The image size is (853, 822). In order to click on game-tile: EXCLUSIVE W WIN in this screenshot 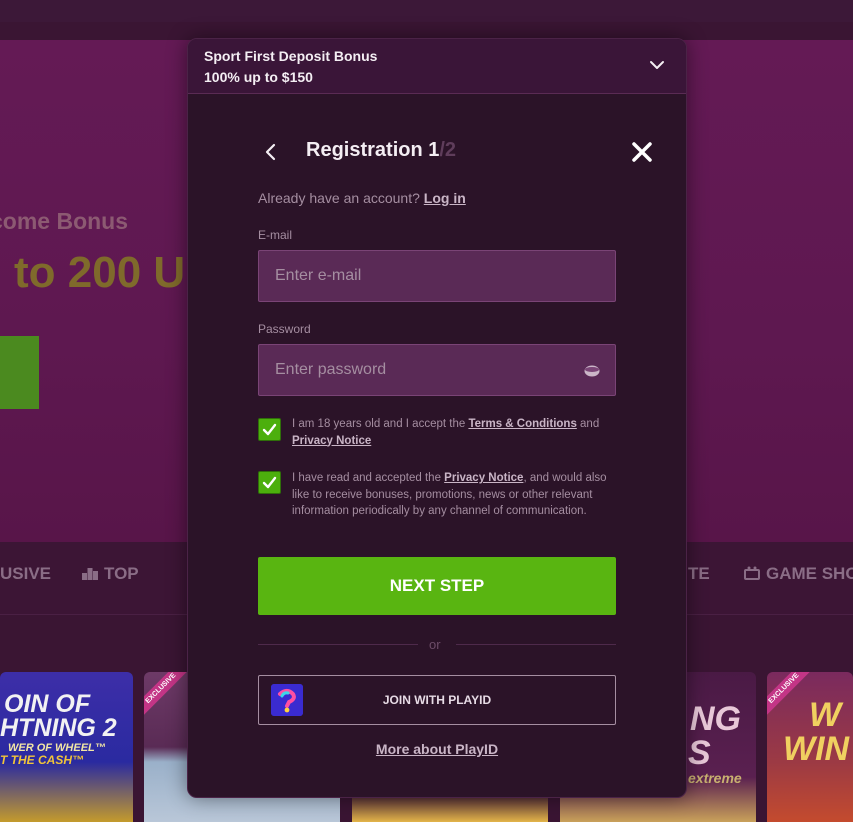, I will do `click(810, 747)`.